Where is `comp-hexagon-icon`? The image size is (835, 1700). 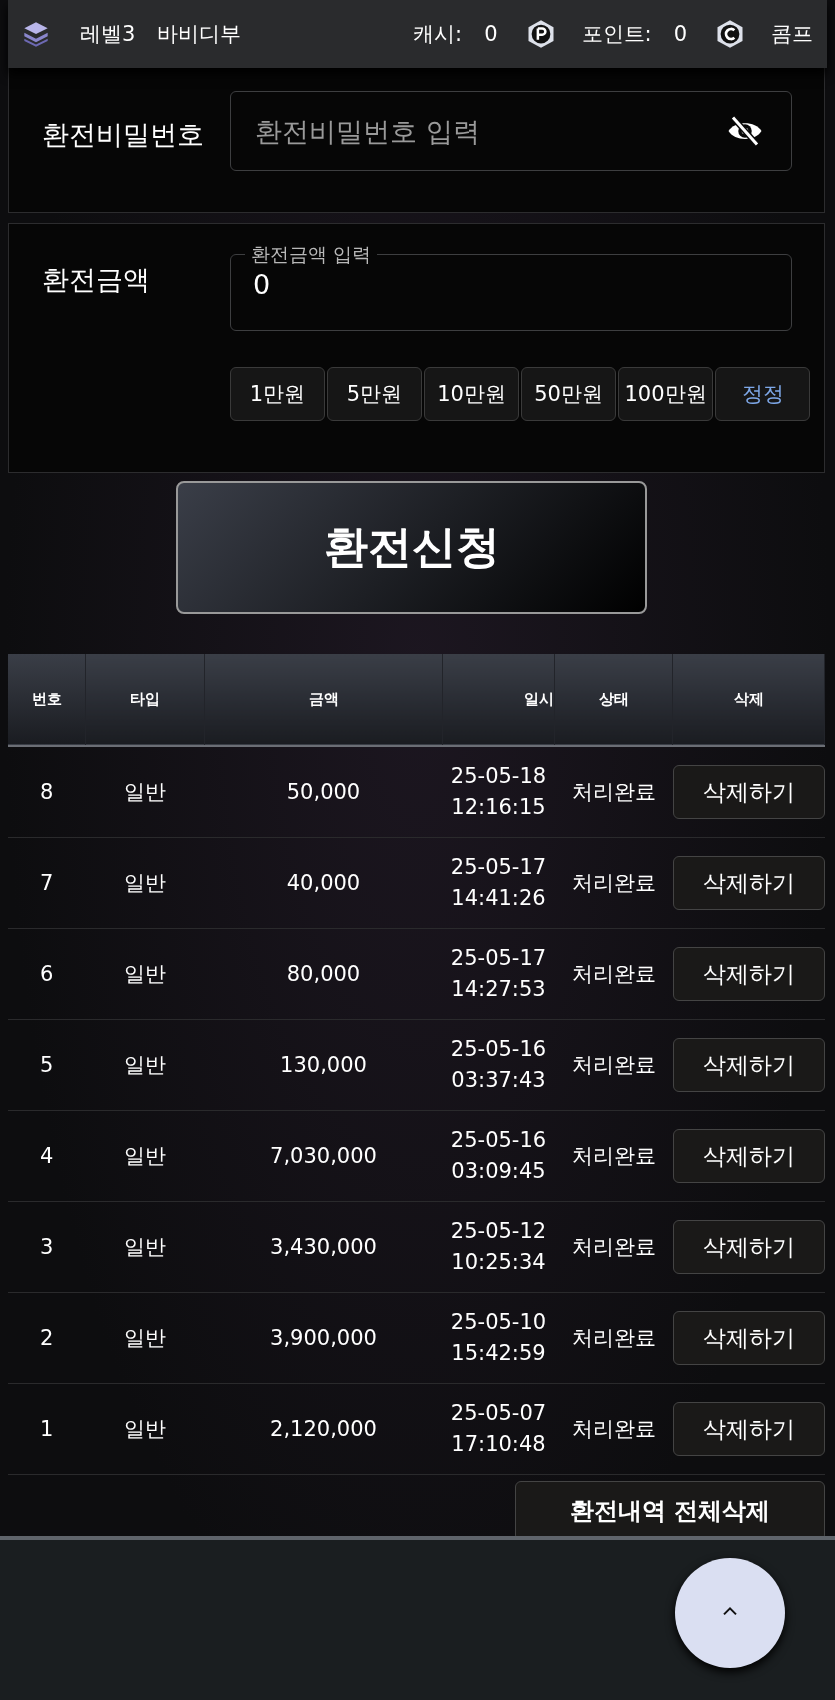 comp-hexagon-icon is located at coordinates (730, 34).